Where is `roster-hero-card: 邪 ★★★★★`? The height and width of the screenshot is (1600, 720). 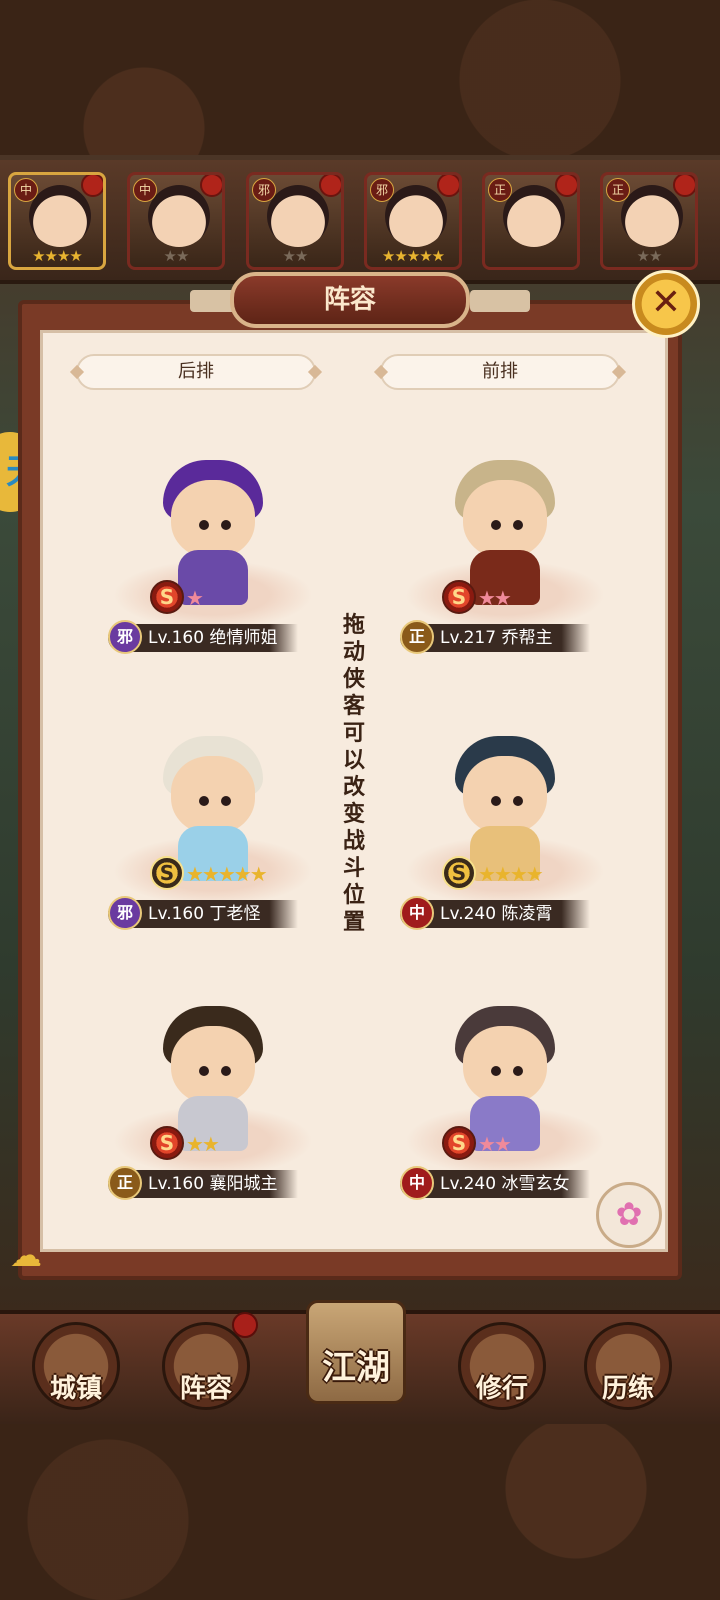 roster-hero-card: 邪 ★★★★★ is located at coordinates (413, 221).